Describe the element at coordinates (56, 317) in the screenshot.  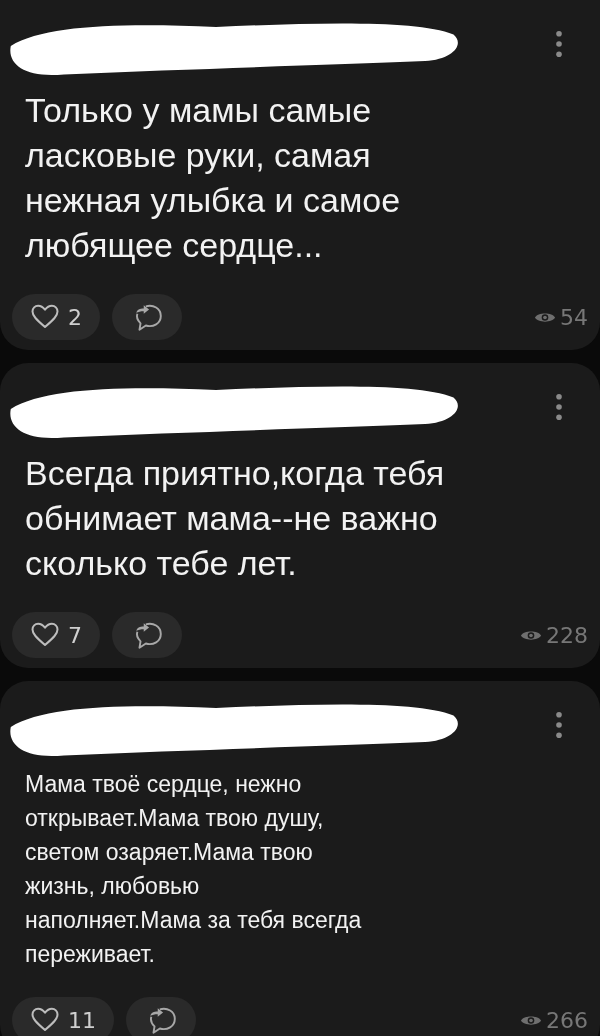
I see `like-button: 2` at that location.